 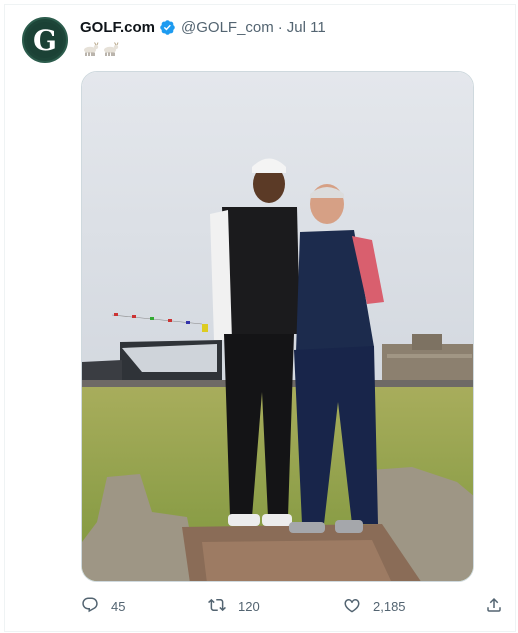 I want to click on retweet-count: 120, so click(x=249, y=606).